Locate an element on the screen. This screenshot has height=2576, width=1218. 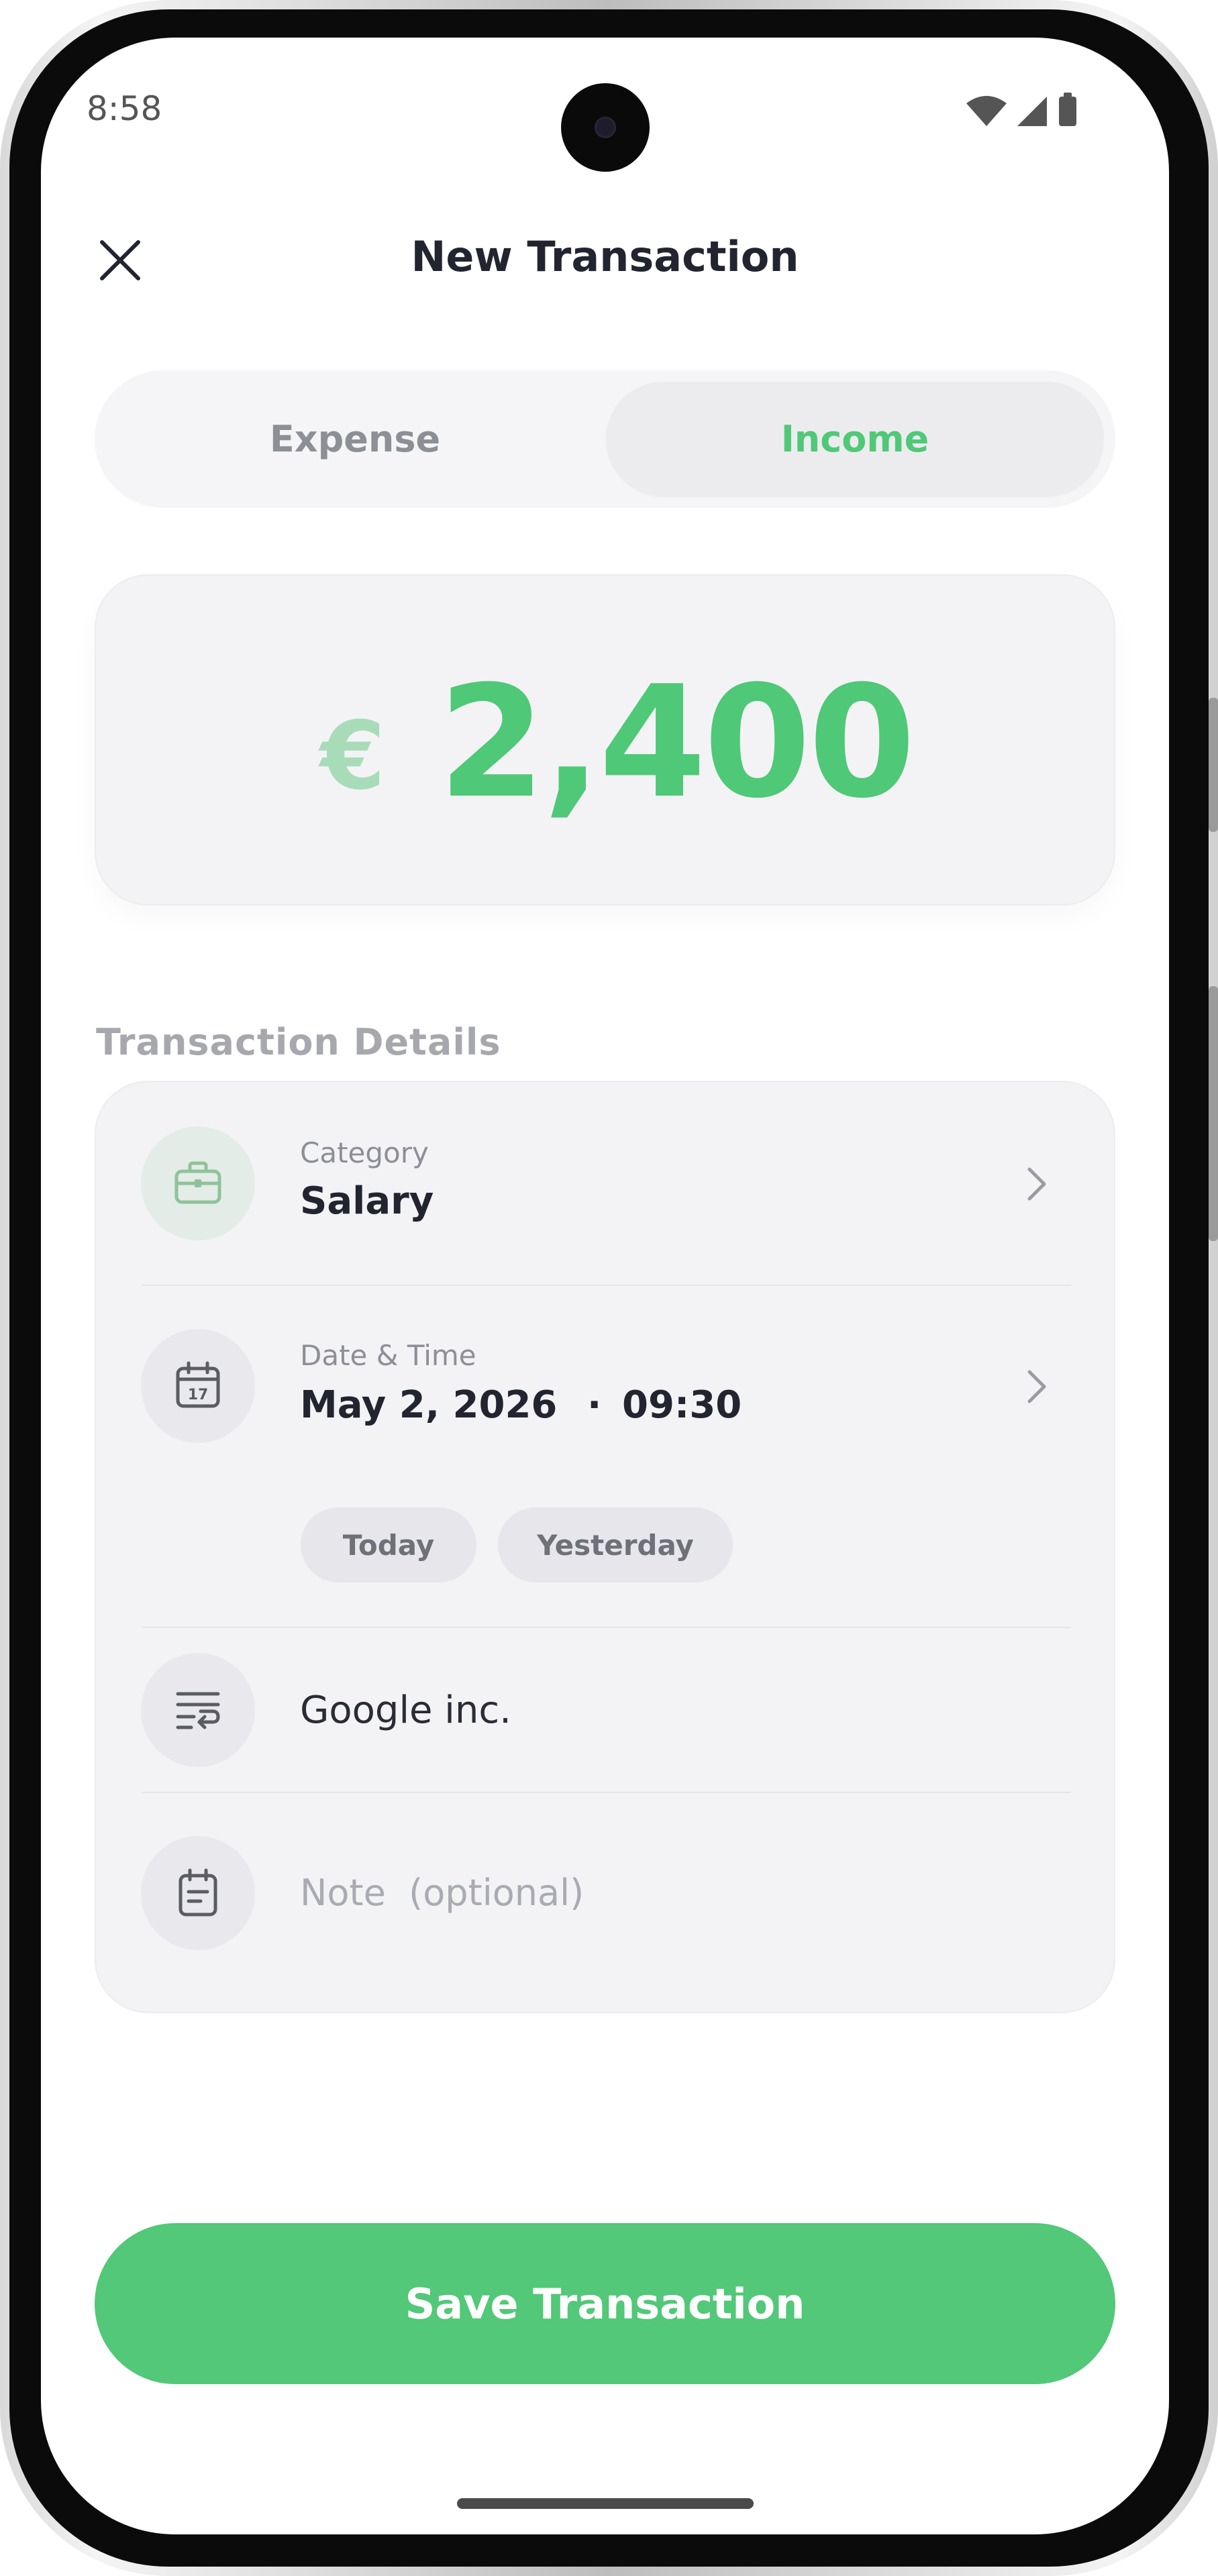
category-icon-badge is located at coordinates (198, 1183).